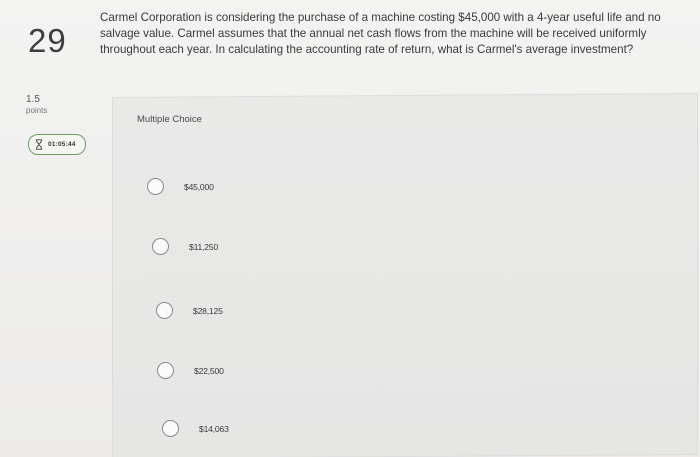 The image size is (700, 457). Describe the element at coordinates (39, 144) in the screenshot. I see `hourglass-icon` at that location.